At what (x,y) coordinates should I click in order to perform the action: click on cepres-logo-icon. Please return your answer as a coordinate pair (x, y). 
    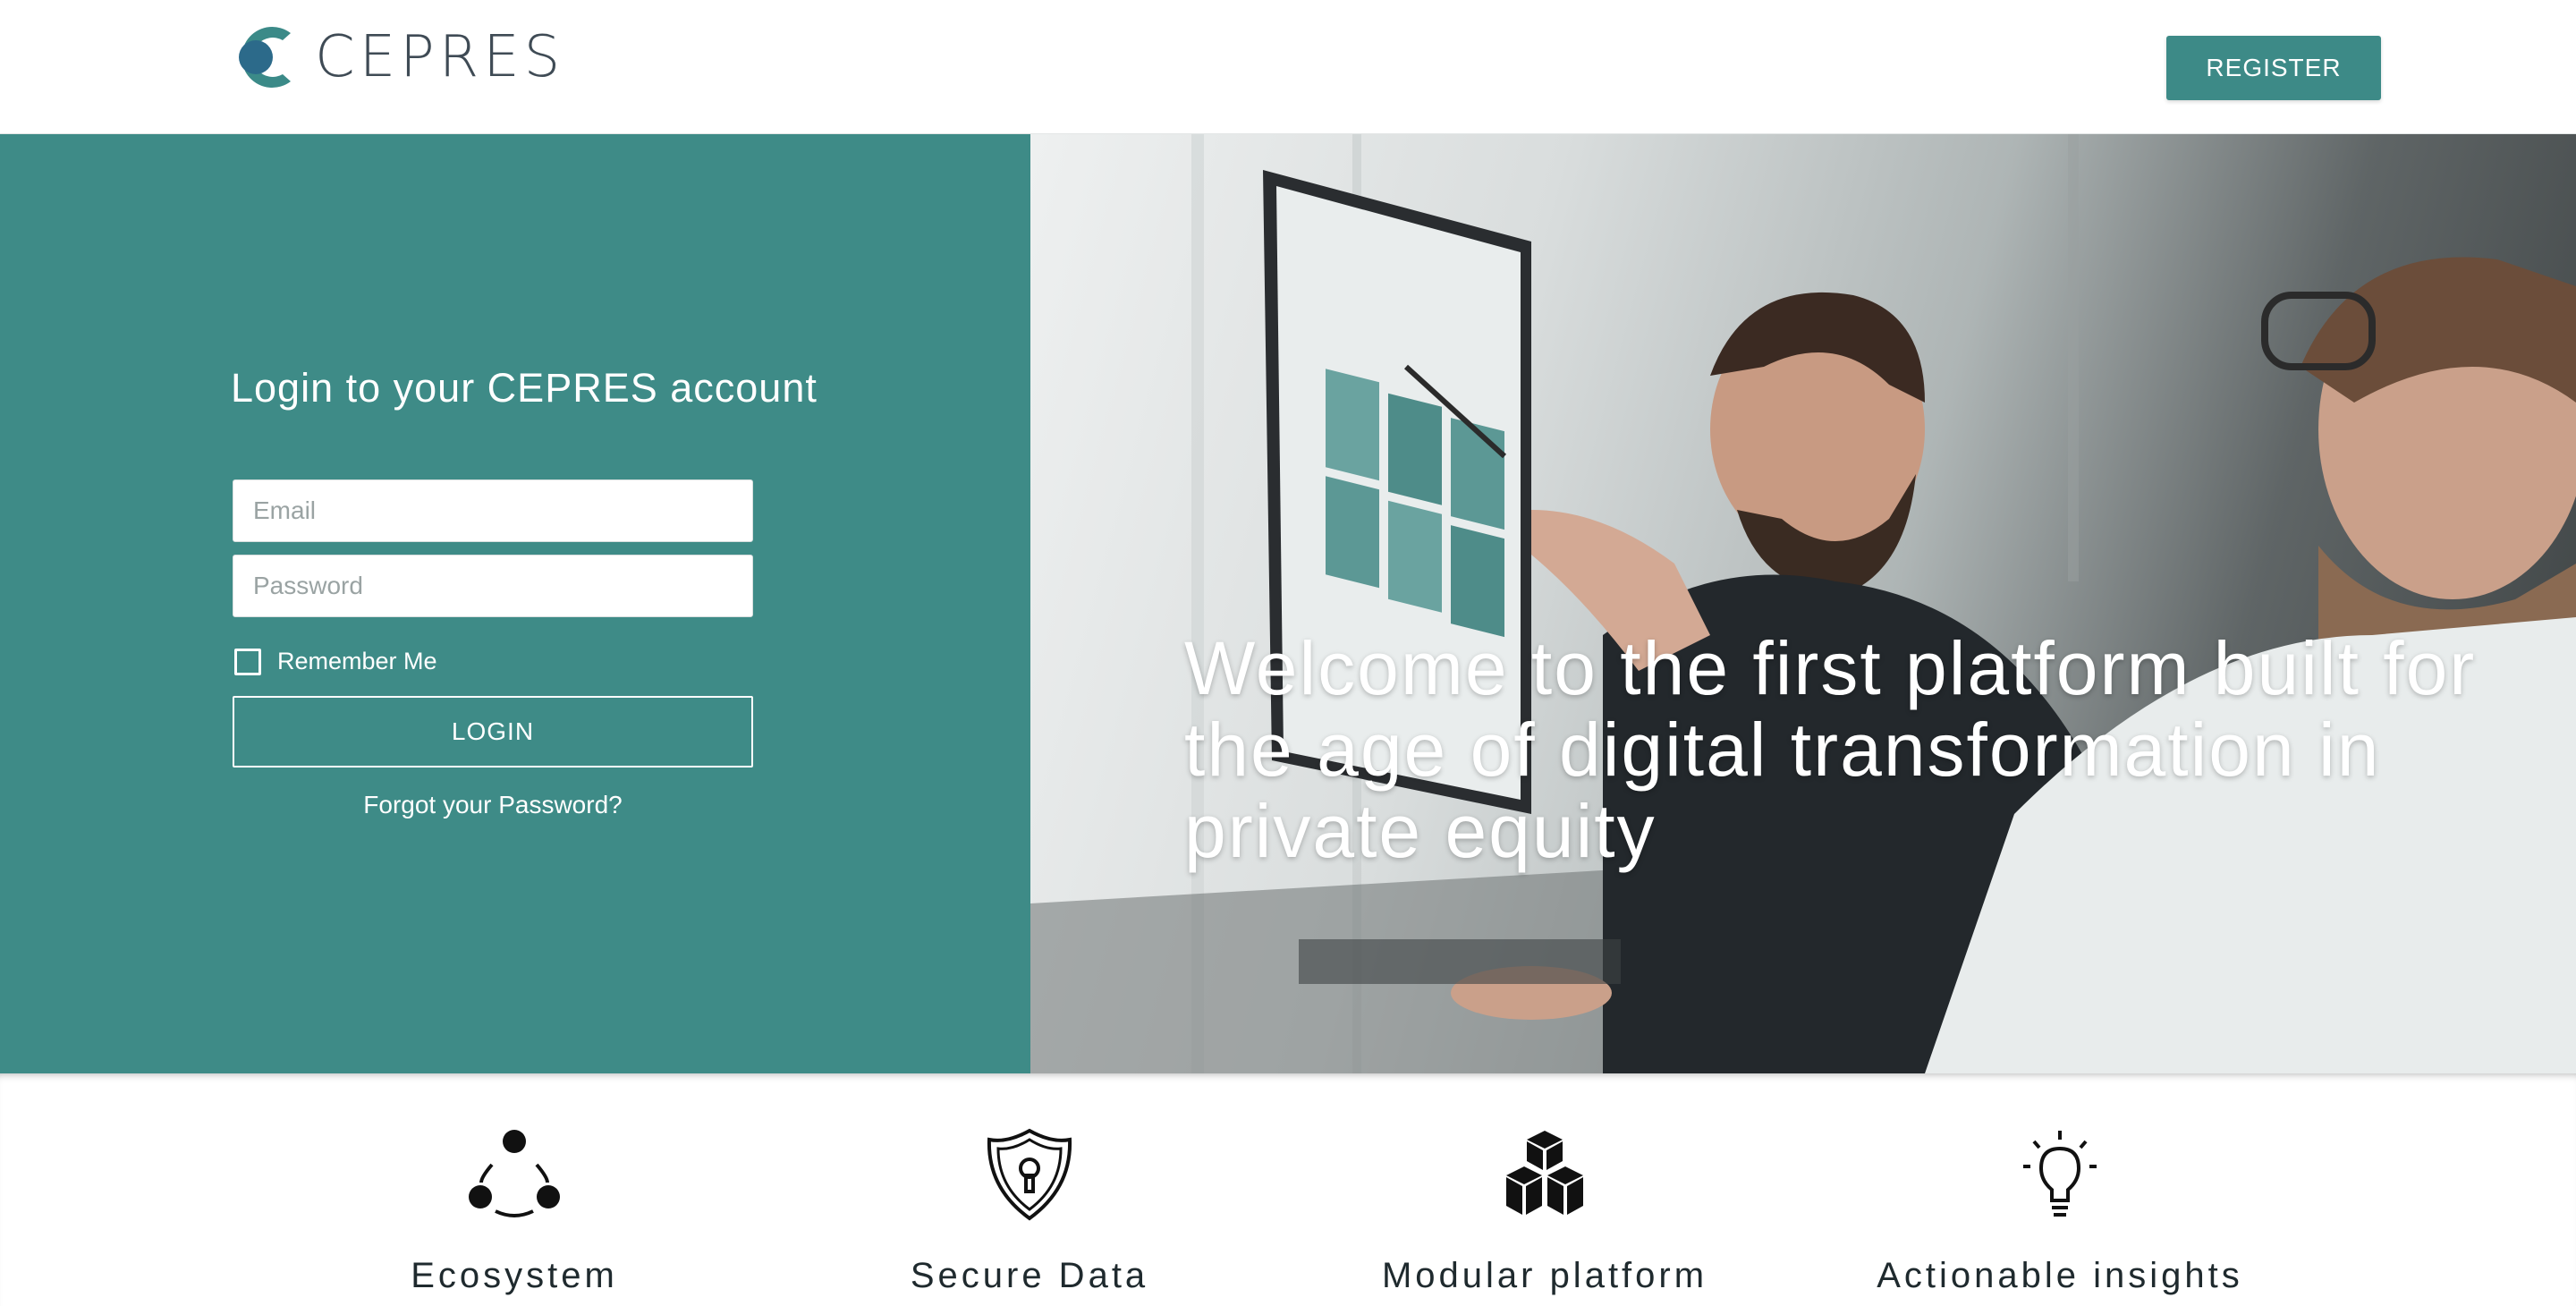
    Looking at the image, I should click on (265, 57).